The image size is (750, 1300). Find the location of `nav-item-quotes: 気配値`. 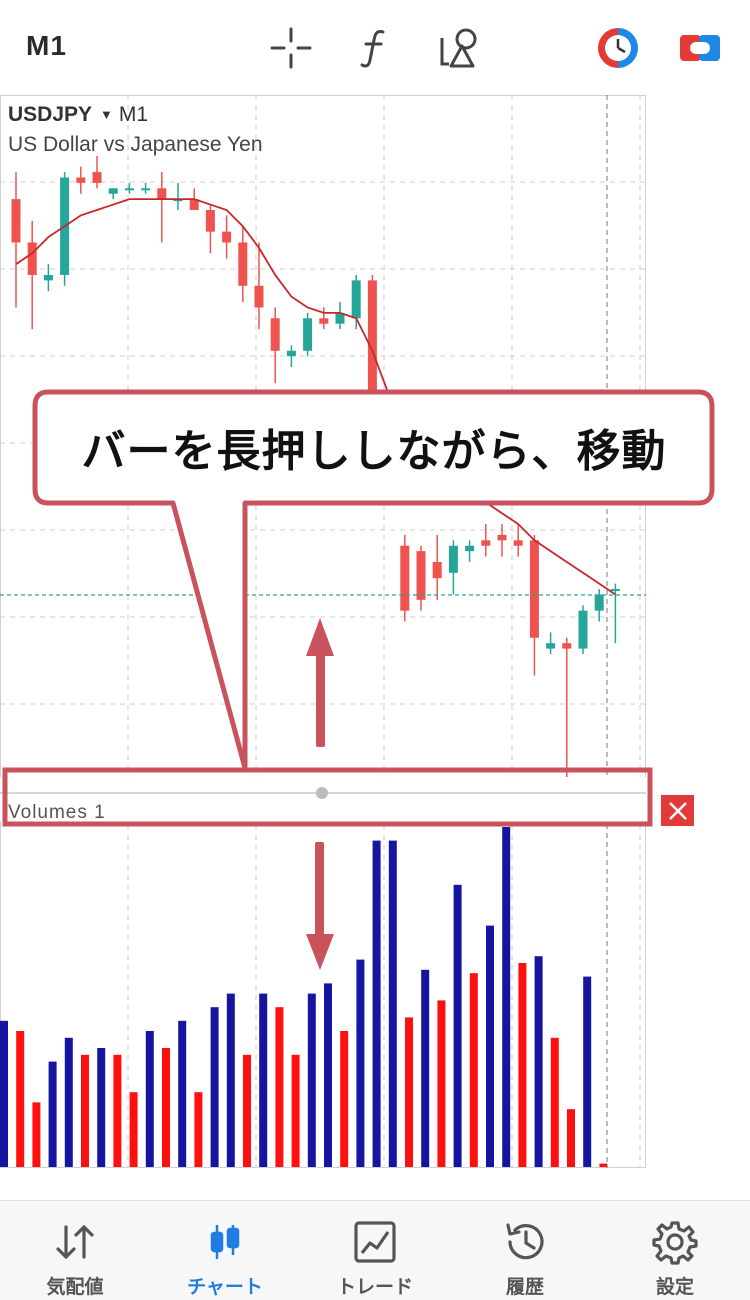

nav-item-quotes: 気配値 is located at coordinates (75, 1250).